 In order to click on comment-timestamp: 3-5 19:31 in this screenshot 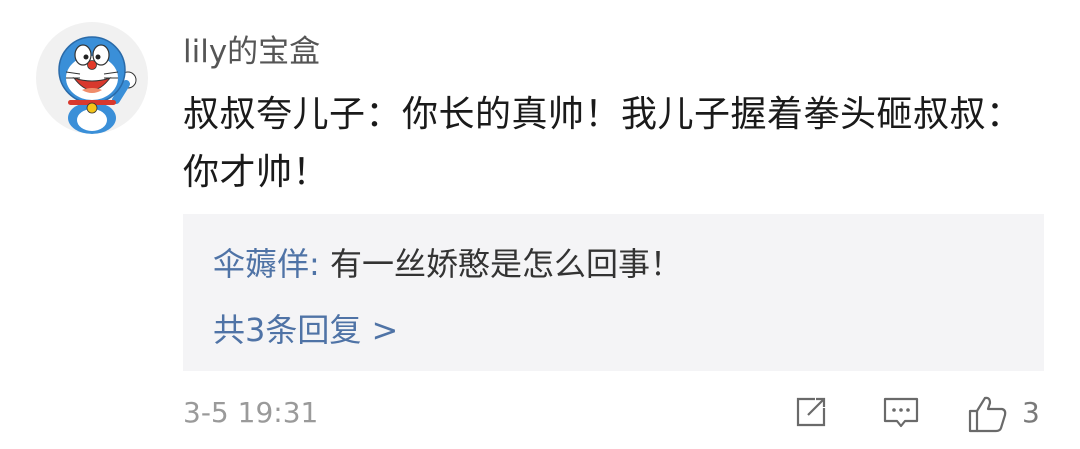, I will do `click(251, 412)`.